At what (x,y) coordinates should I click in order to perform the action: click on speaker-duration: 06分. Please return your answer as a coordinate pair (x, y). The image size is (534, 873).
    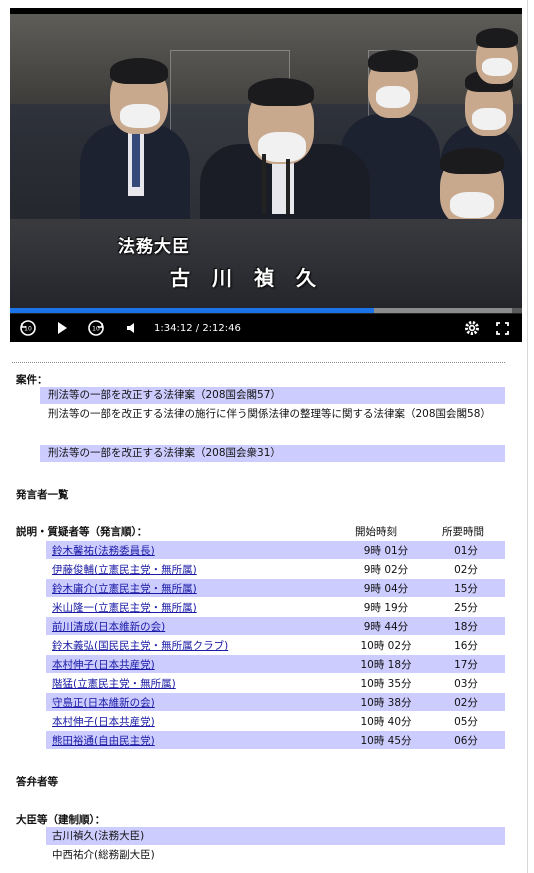
    Looking at the image, I should click on (466, 741).